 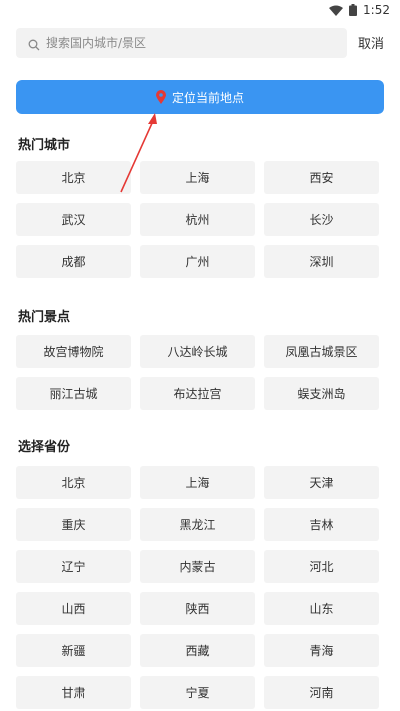 What do you see at coordinates (321, 650) in the screenshot?
I see `province-item: 青海` at bounding box center [321, 650].